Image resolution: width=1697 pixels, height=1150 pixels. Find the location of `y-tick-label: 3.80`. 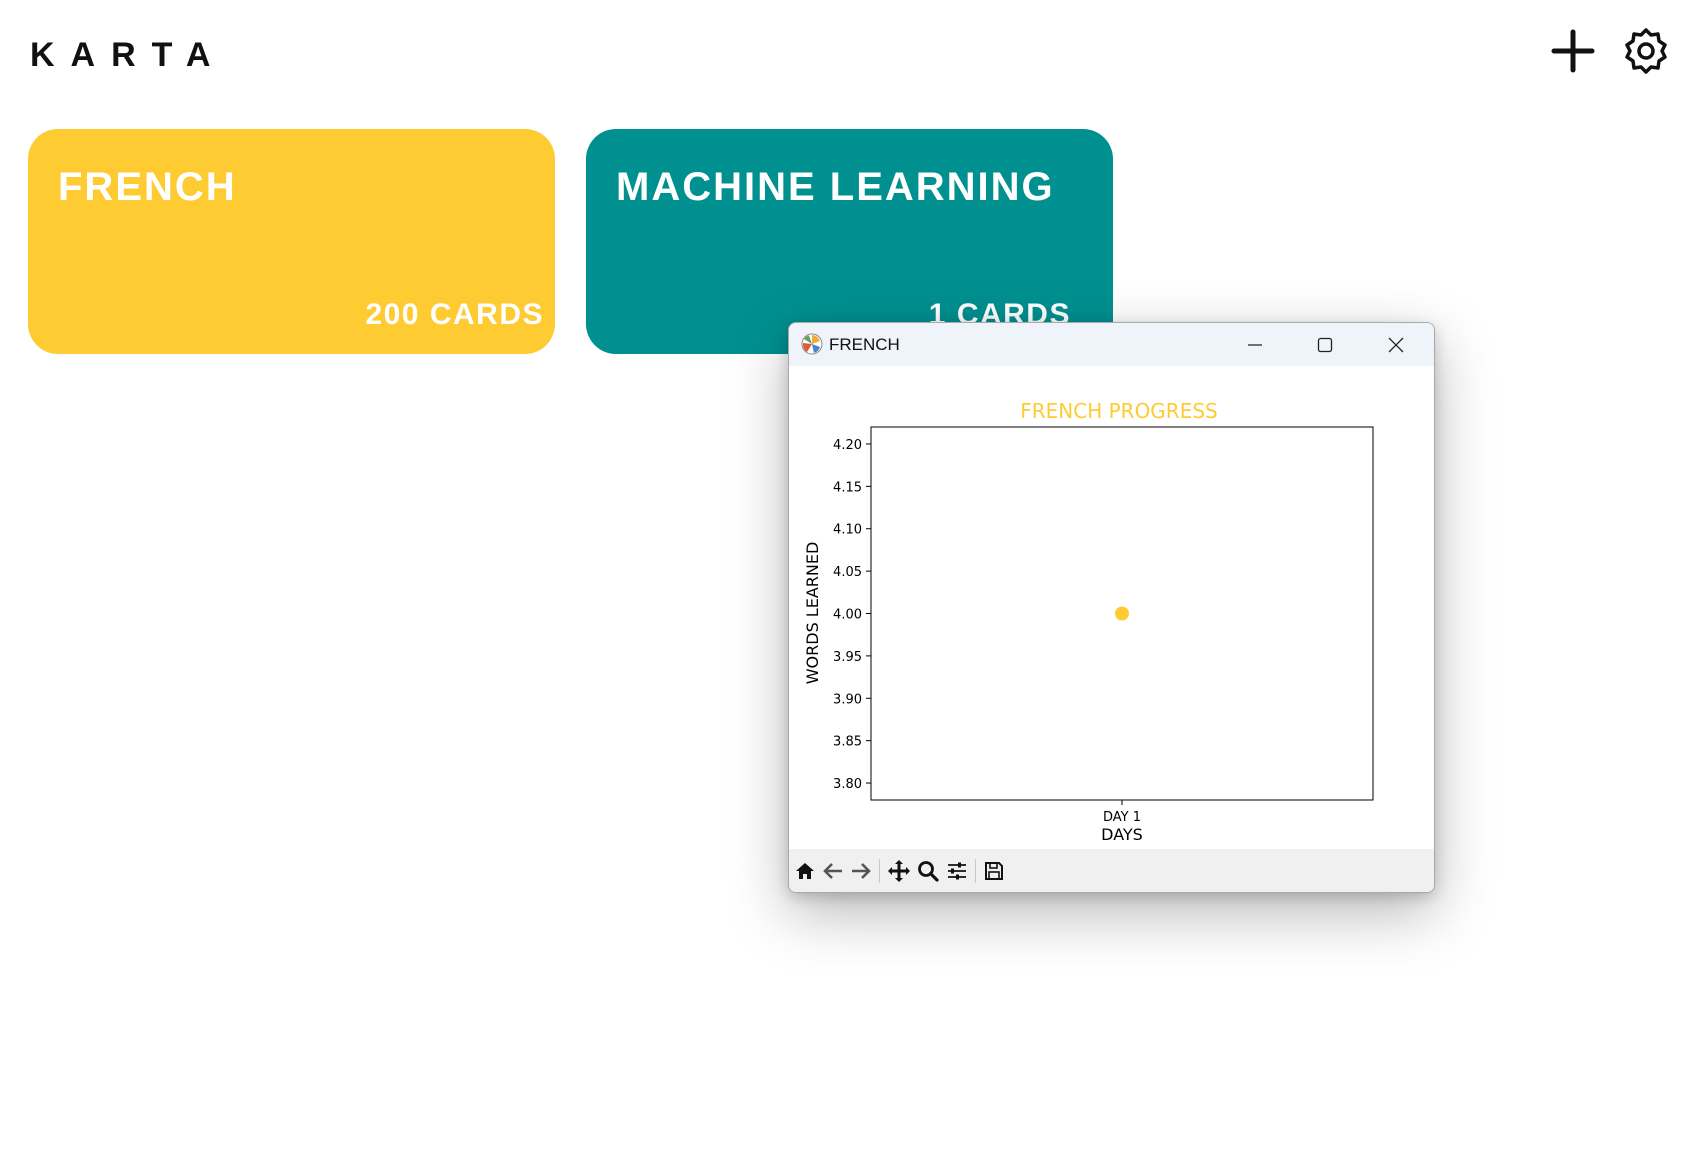

y-tick-label: 3.80 is located at coordinates (847, 784).